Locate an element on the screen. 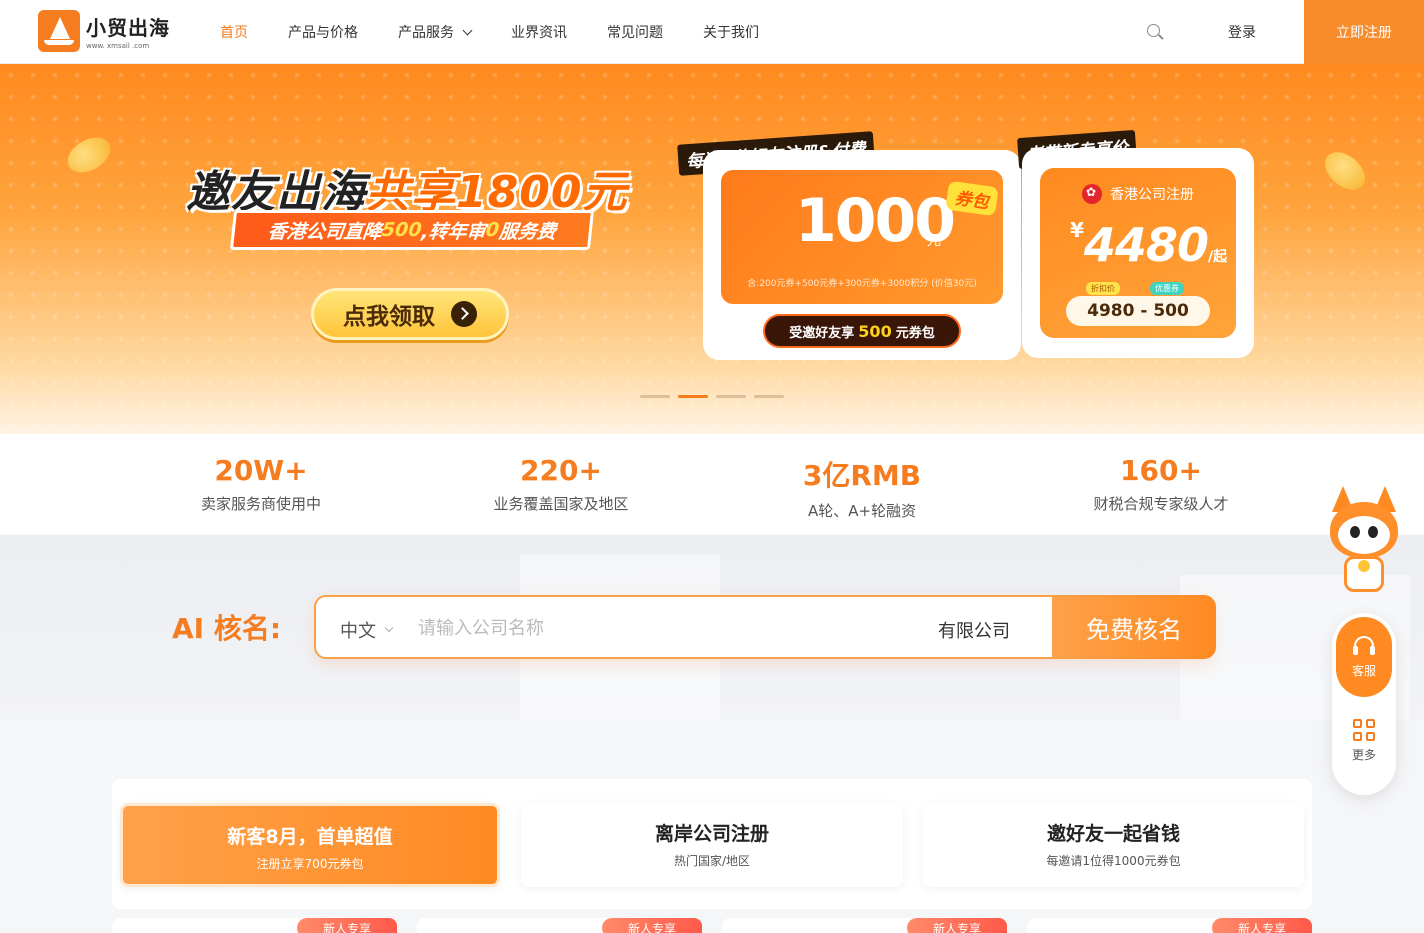 This screenshot has height=933, width=1424. free-name-check-button: 免费核名 is located at coordinates (1134, 627).